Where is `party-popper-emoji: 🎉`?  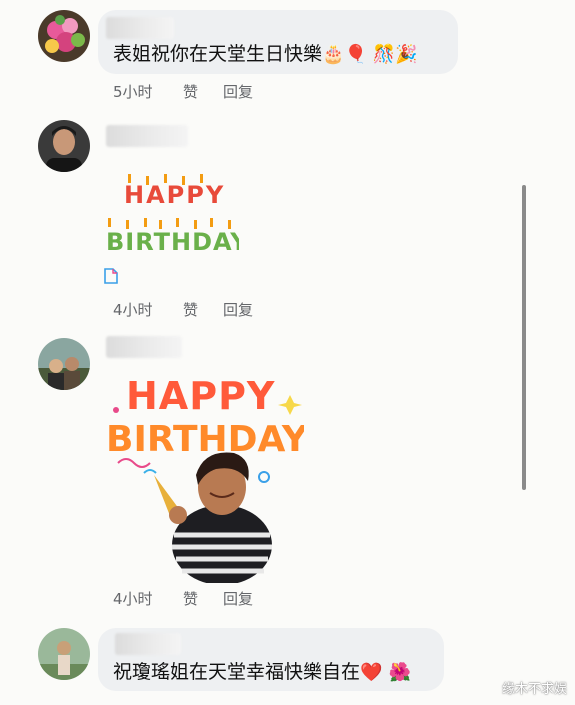
party-popper-emoji: 🎉 is located at coordinates (406, 54).